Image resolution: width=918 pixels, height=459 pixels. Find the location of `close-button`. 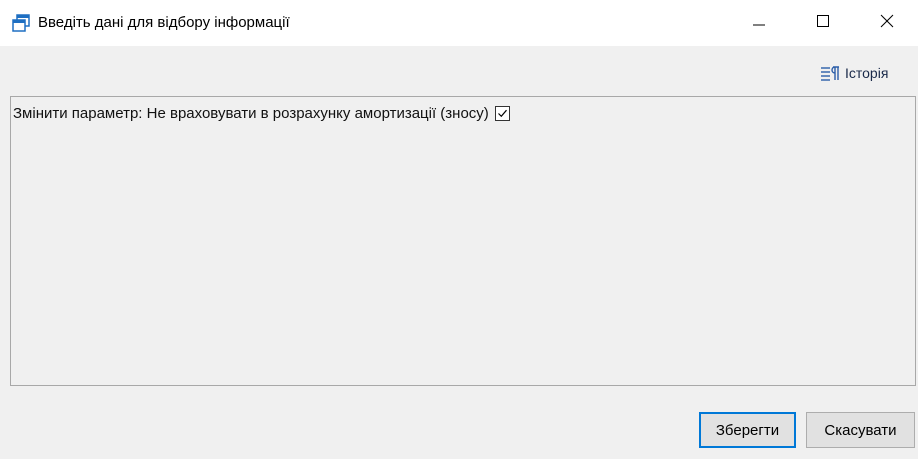

close-button is located at coordinates (887, 23).